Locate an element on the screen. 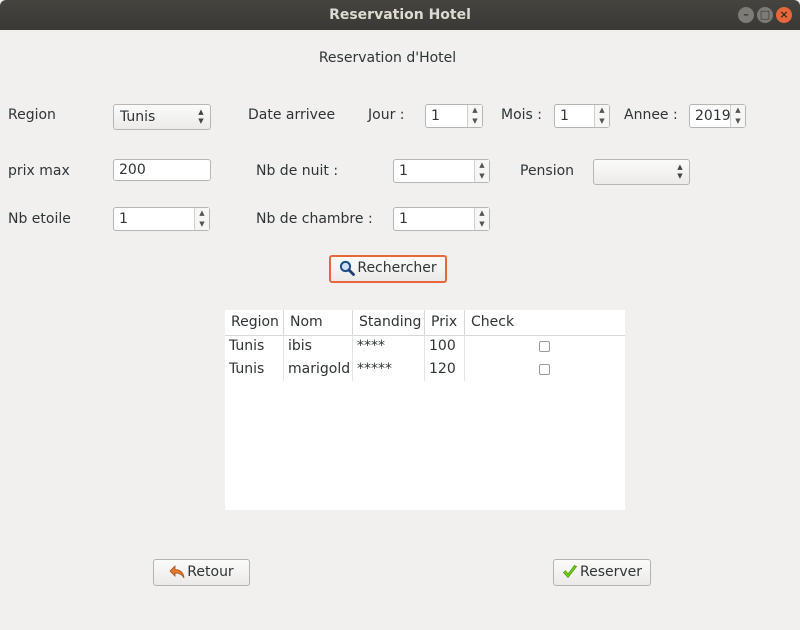  nb-nuit-label: Nb de nuit : is located at coordinates (297, 171).